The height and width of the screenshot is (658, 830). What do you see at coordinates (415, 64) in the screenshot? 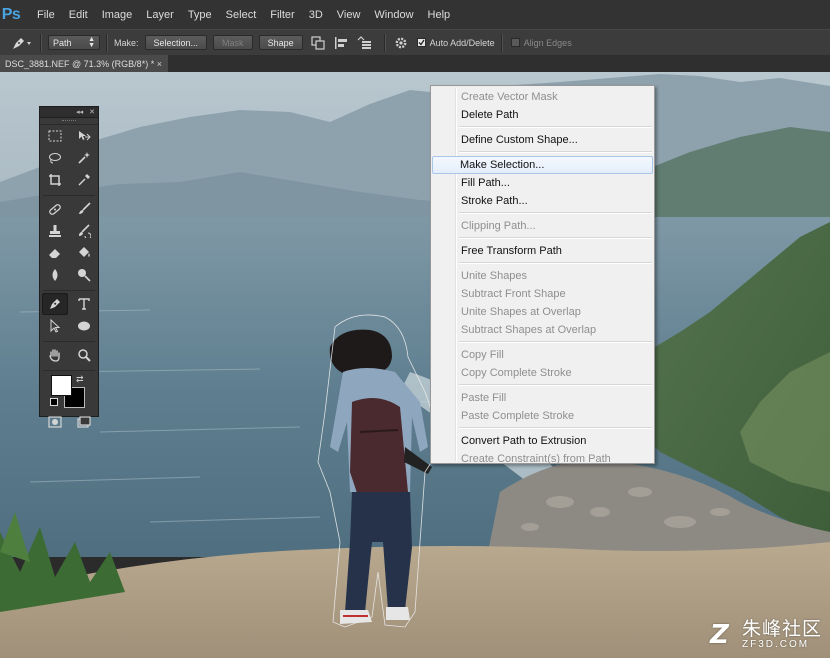
I see `document-tab-bar: DSC_3881.NEF @ 71.3% (RGB/8*) * ×` at bounding box center [415, 64].